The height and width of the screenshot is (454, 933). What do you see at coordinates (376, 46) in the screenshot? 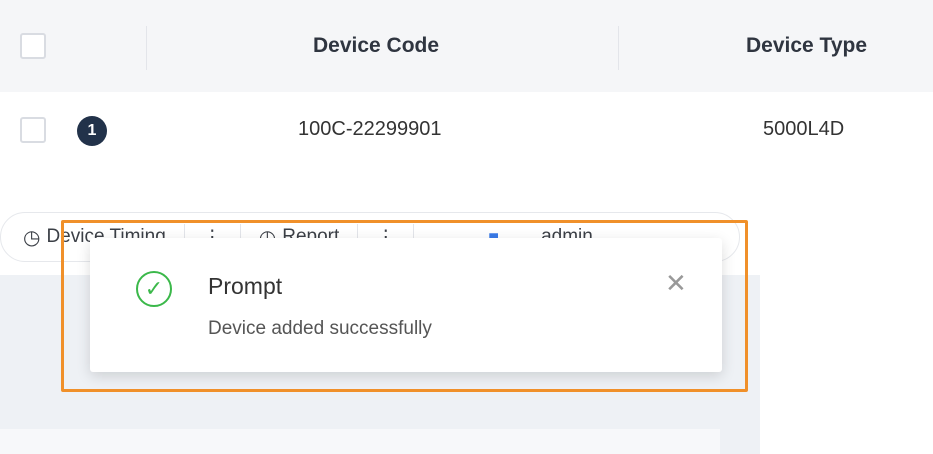
I see `column-header-device-code: Device Code` at bounding box center [376, 46].